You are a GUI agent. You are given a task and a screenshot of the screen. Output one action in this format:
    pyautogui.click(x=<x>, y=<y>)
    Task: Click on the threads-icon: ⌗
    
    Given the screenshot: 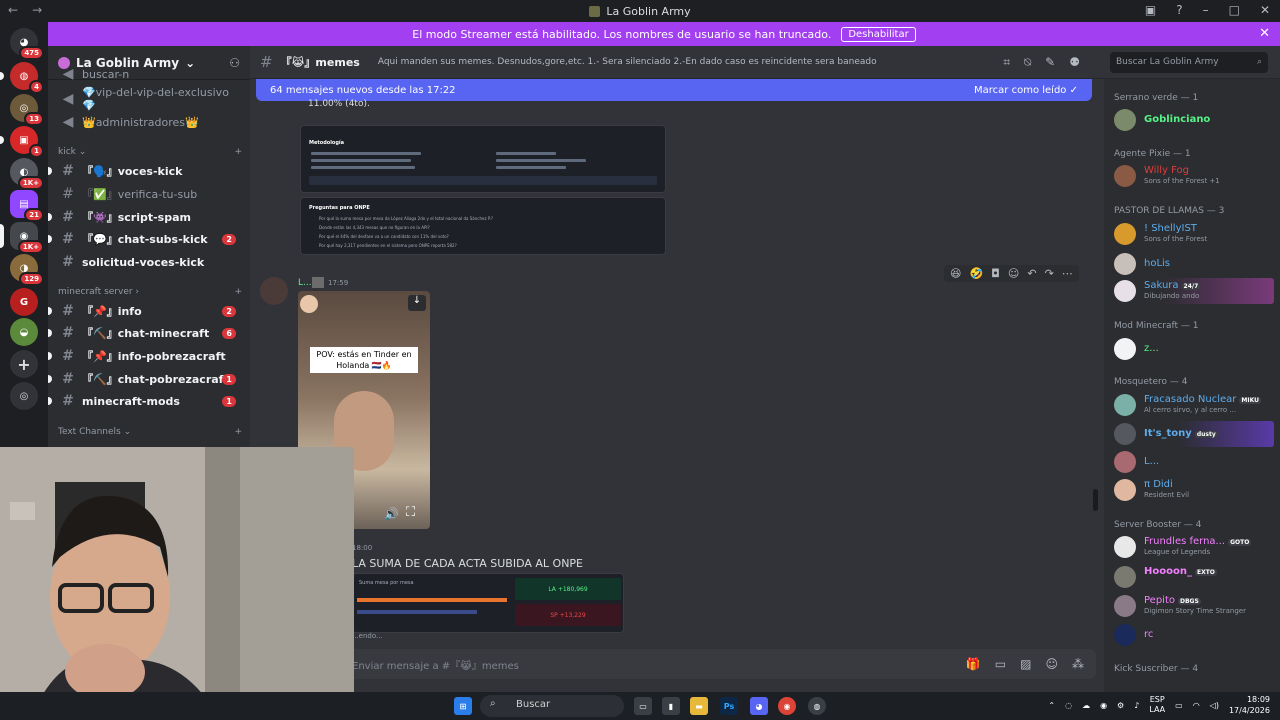 What is the action you would take?
    pyautogui.click(x=1006, y=62)
    